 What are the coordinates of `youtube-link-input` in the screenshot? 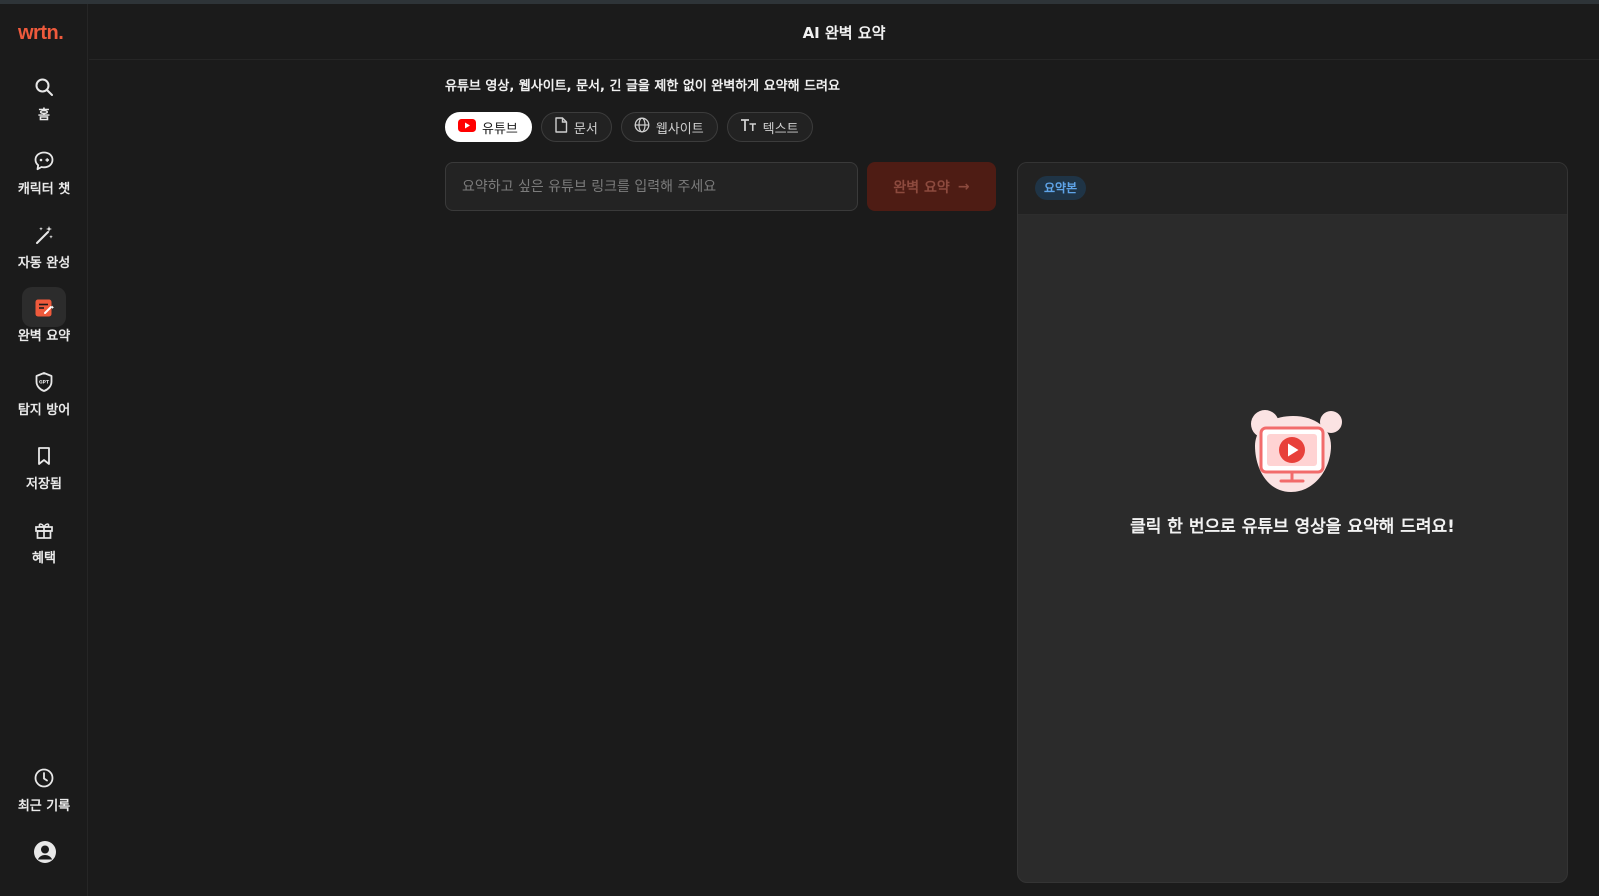 It's located at (651, 186).